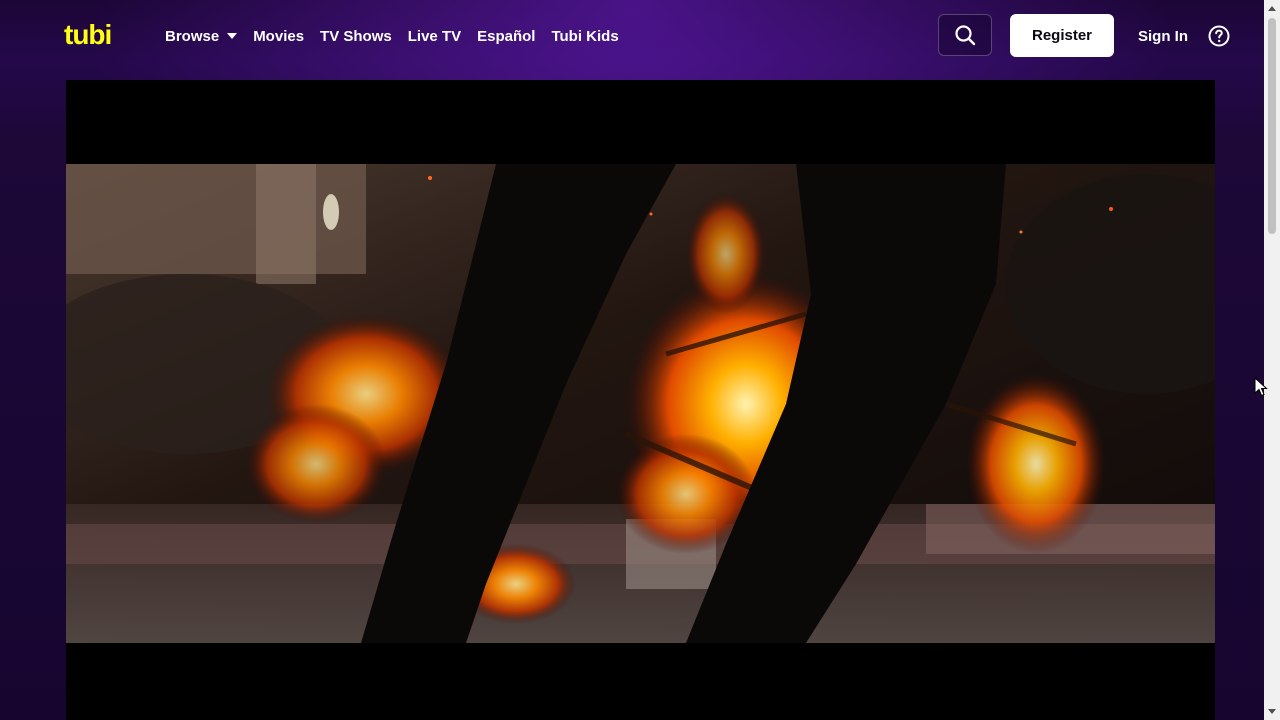 Image resolution: width=1280 pixels, height=720 pixels. Describe the element at coordinates (192, 36) in the screenshot. I see `nav-browse-label: Browse` at that location.